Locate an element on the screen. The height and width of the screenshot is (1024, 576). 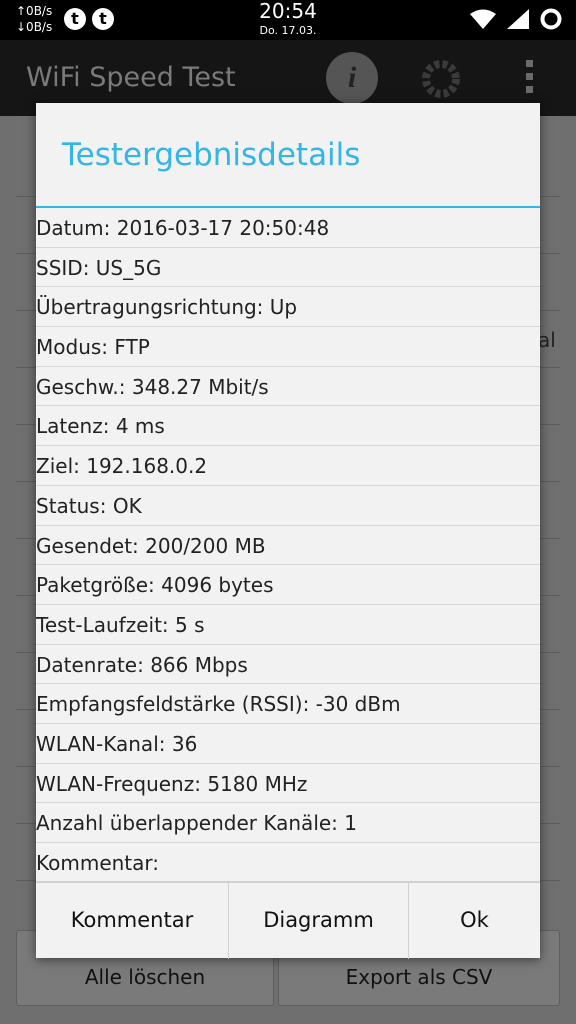
dialog-button-bar: Kommentar Diagramm Ok is located at coordinates (288, 920).